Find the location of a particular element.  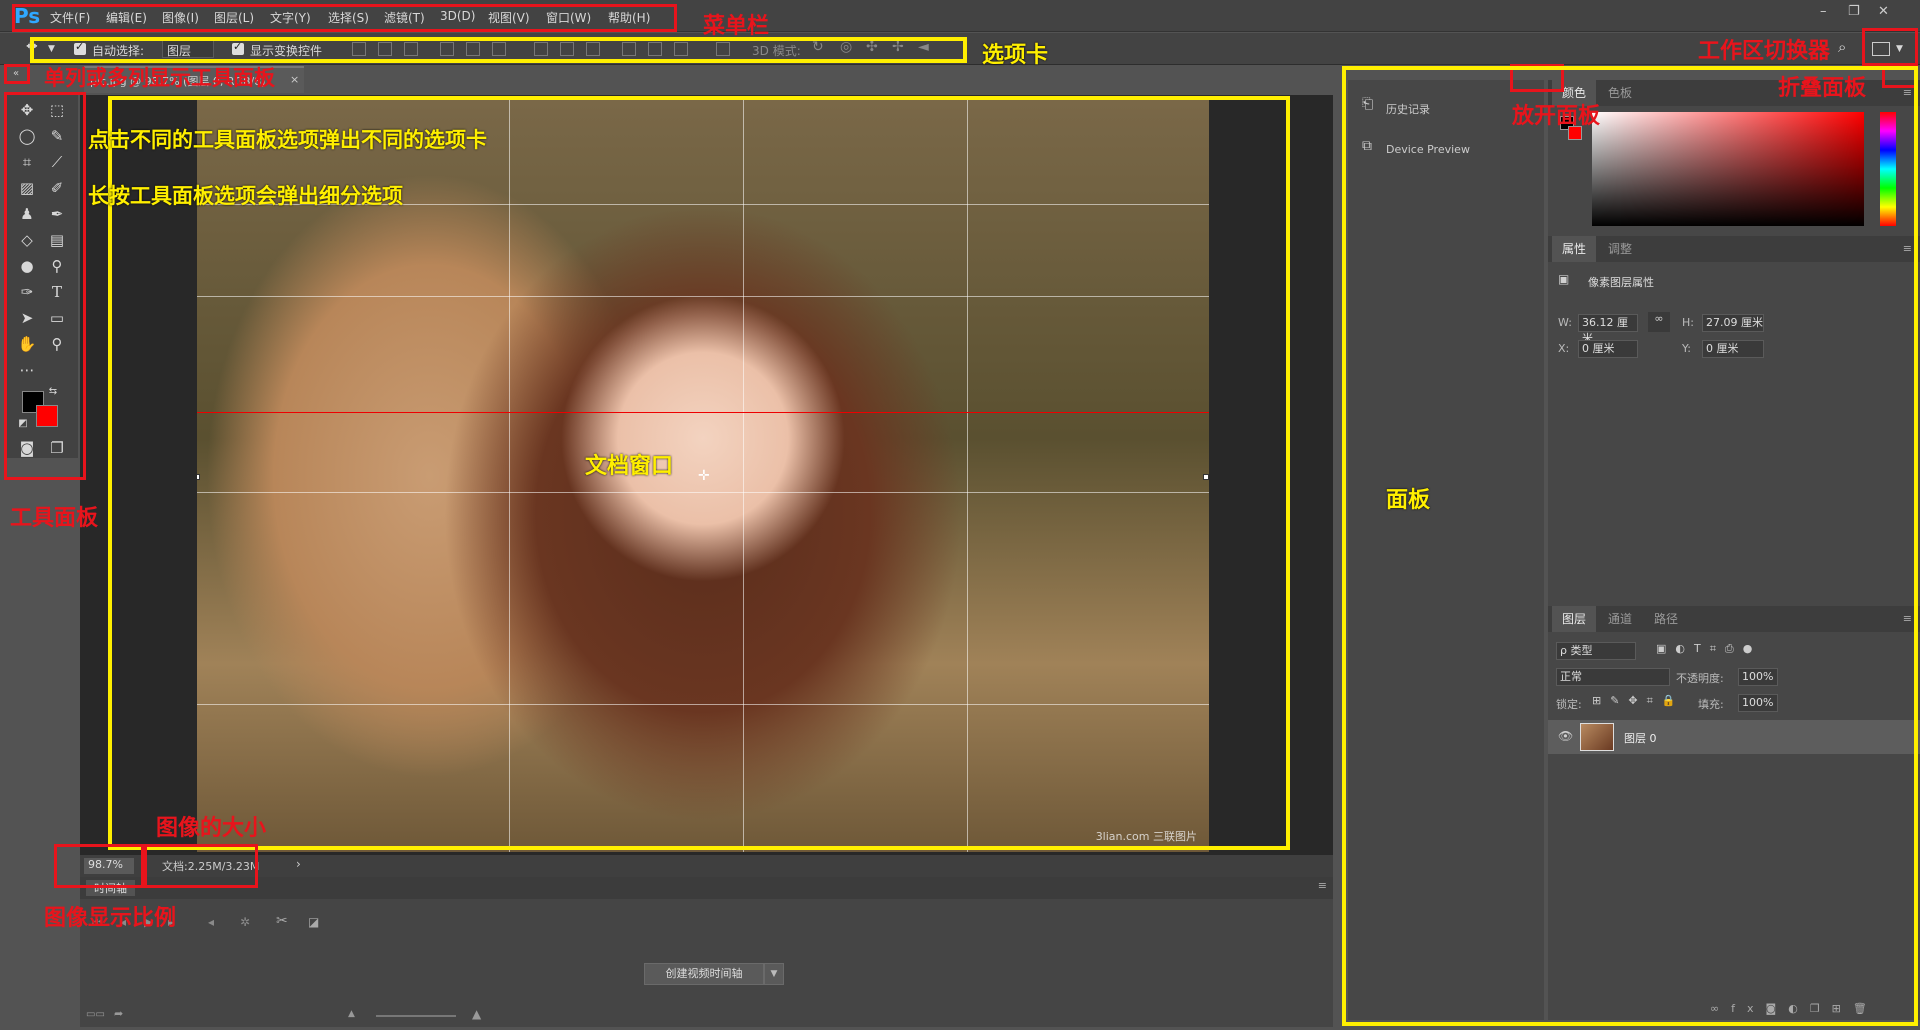

toolbox-highlight is located at coordinates (45, 286).